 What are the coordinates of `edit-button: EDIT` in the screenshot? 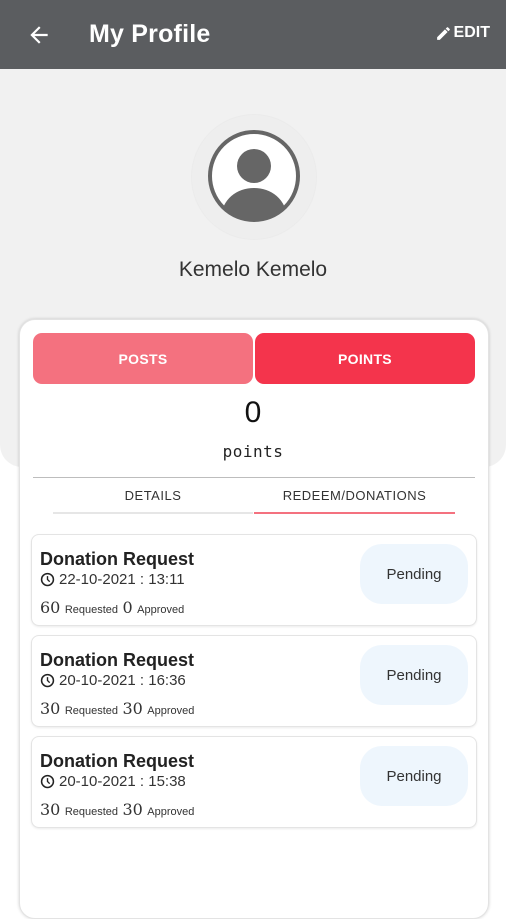 It's located at (462, 33).